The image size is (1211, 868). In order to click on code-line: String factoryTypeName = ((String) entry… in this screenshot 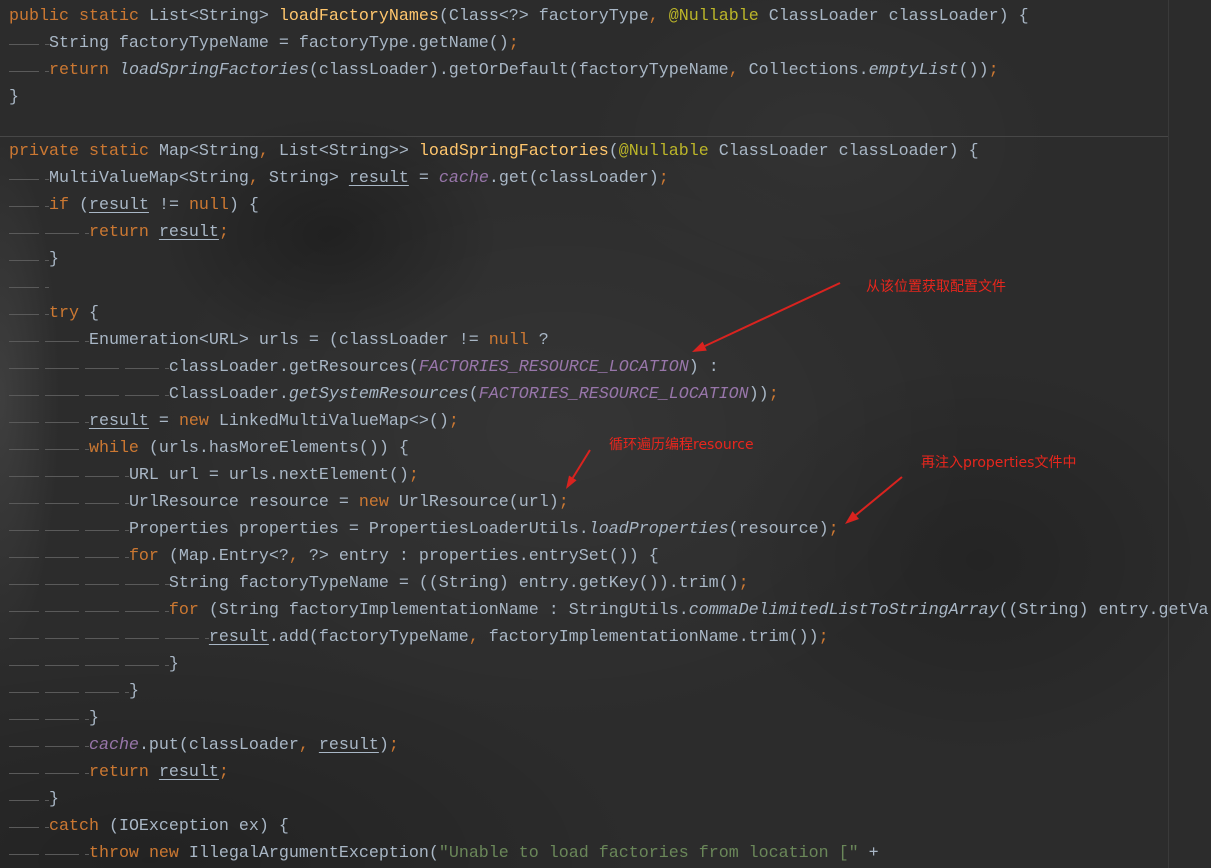, I will do `click(610, 583)`.